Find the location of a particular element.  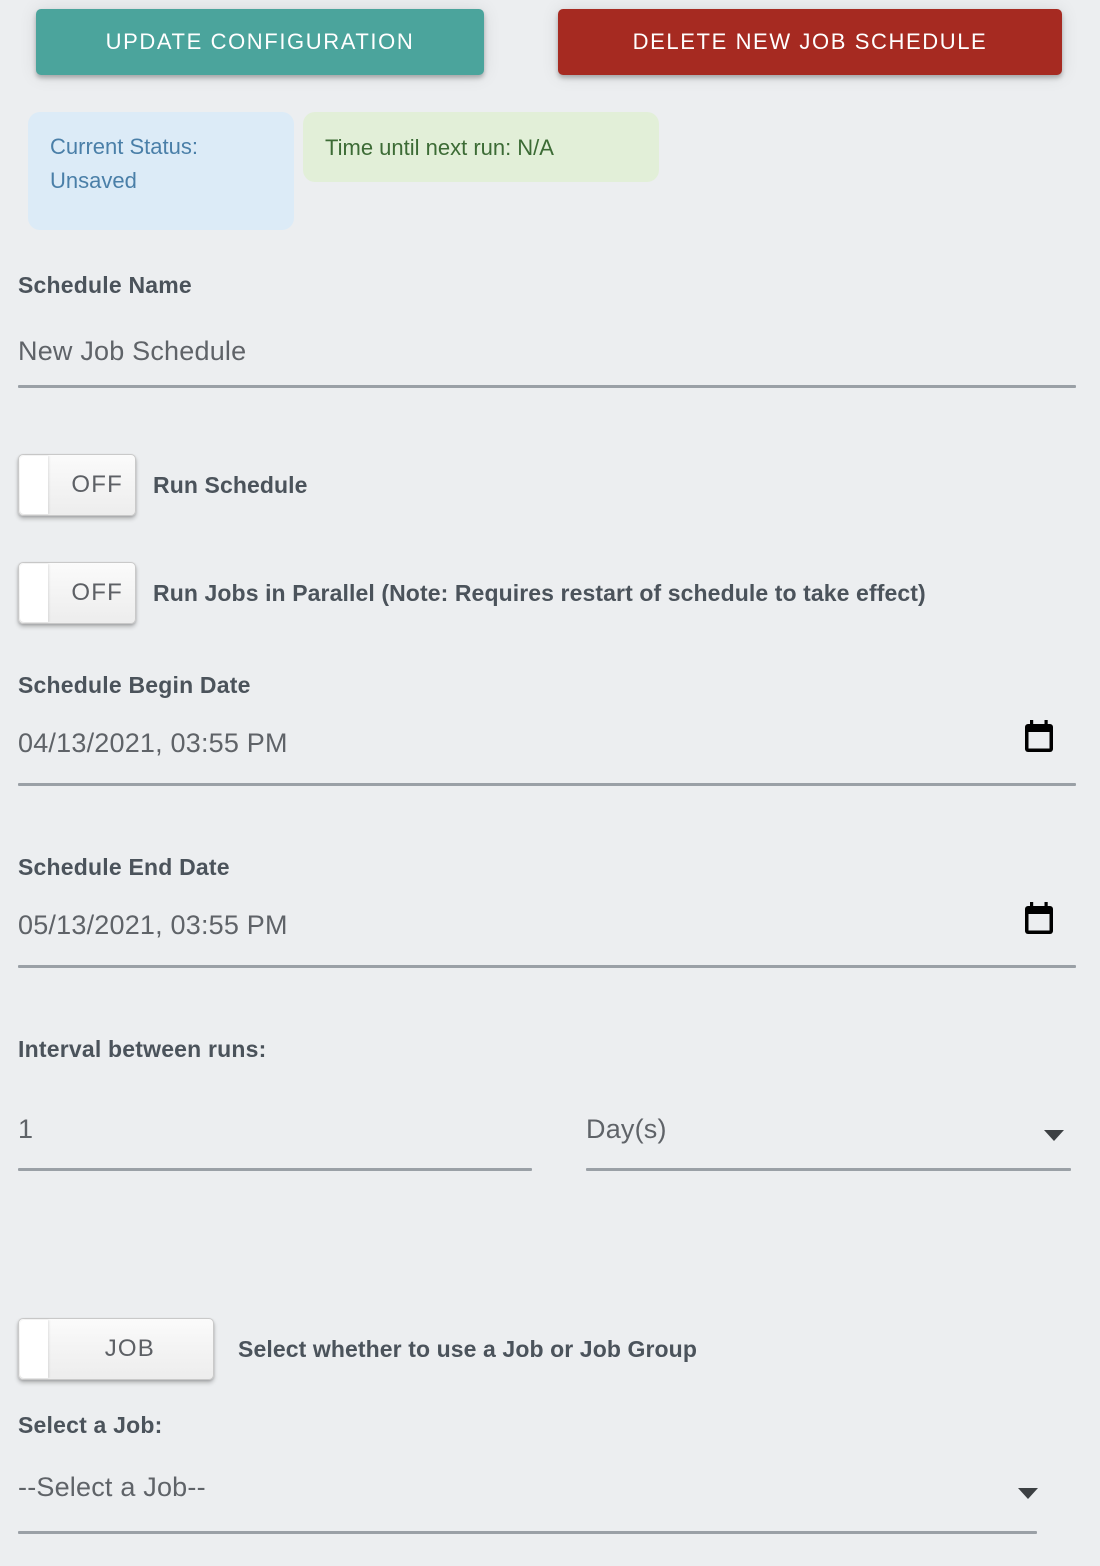

job-mode-toggle: JOB is located at coordinates (116, 1349).